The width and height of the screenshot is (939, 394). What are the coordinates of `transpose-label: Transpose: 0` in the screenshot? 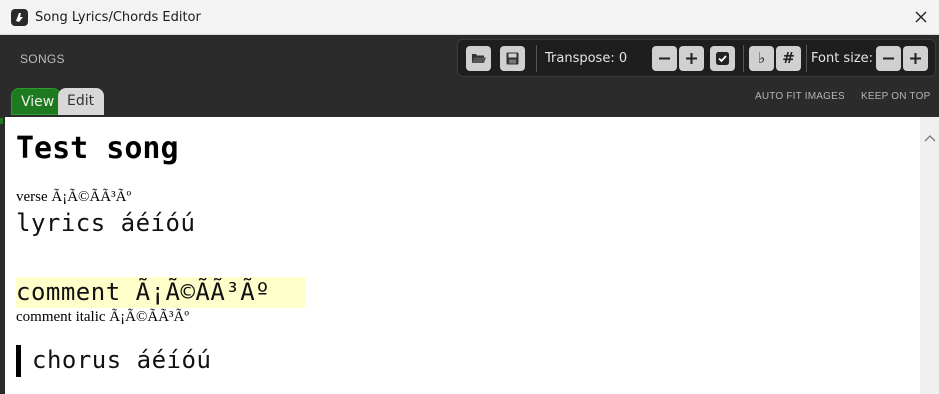 It's located at (586, 58).